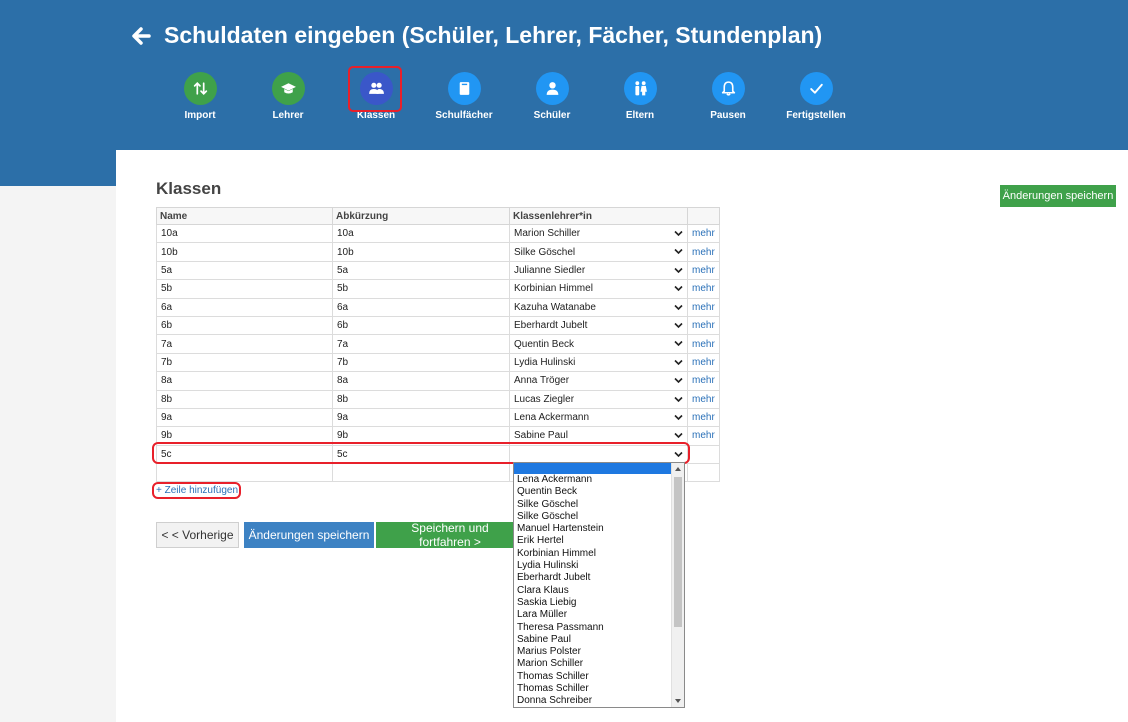  I want to click on dropdown-option: Sabine Paul, so click(594, 640).